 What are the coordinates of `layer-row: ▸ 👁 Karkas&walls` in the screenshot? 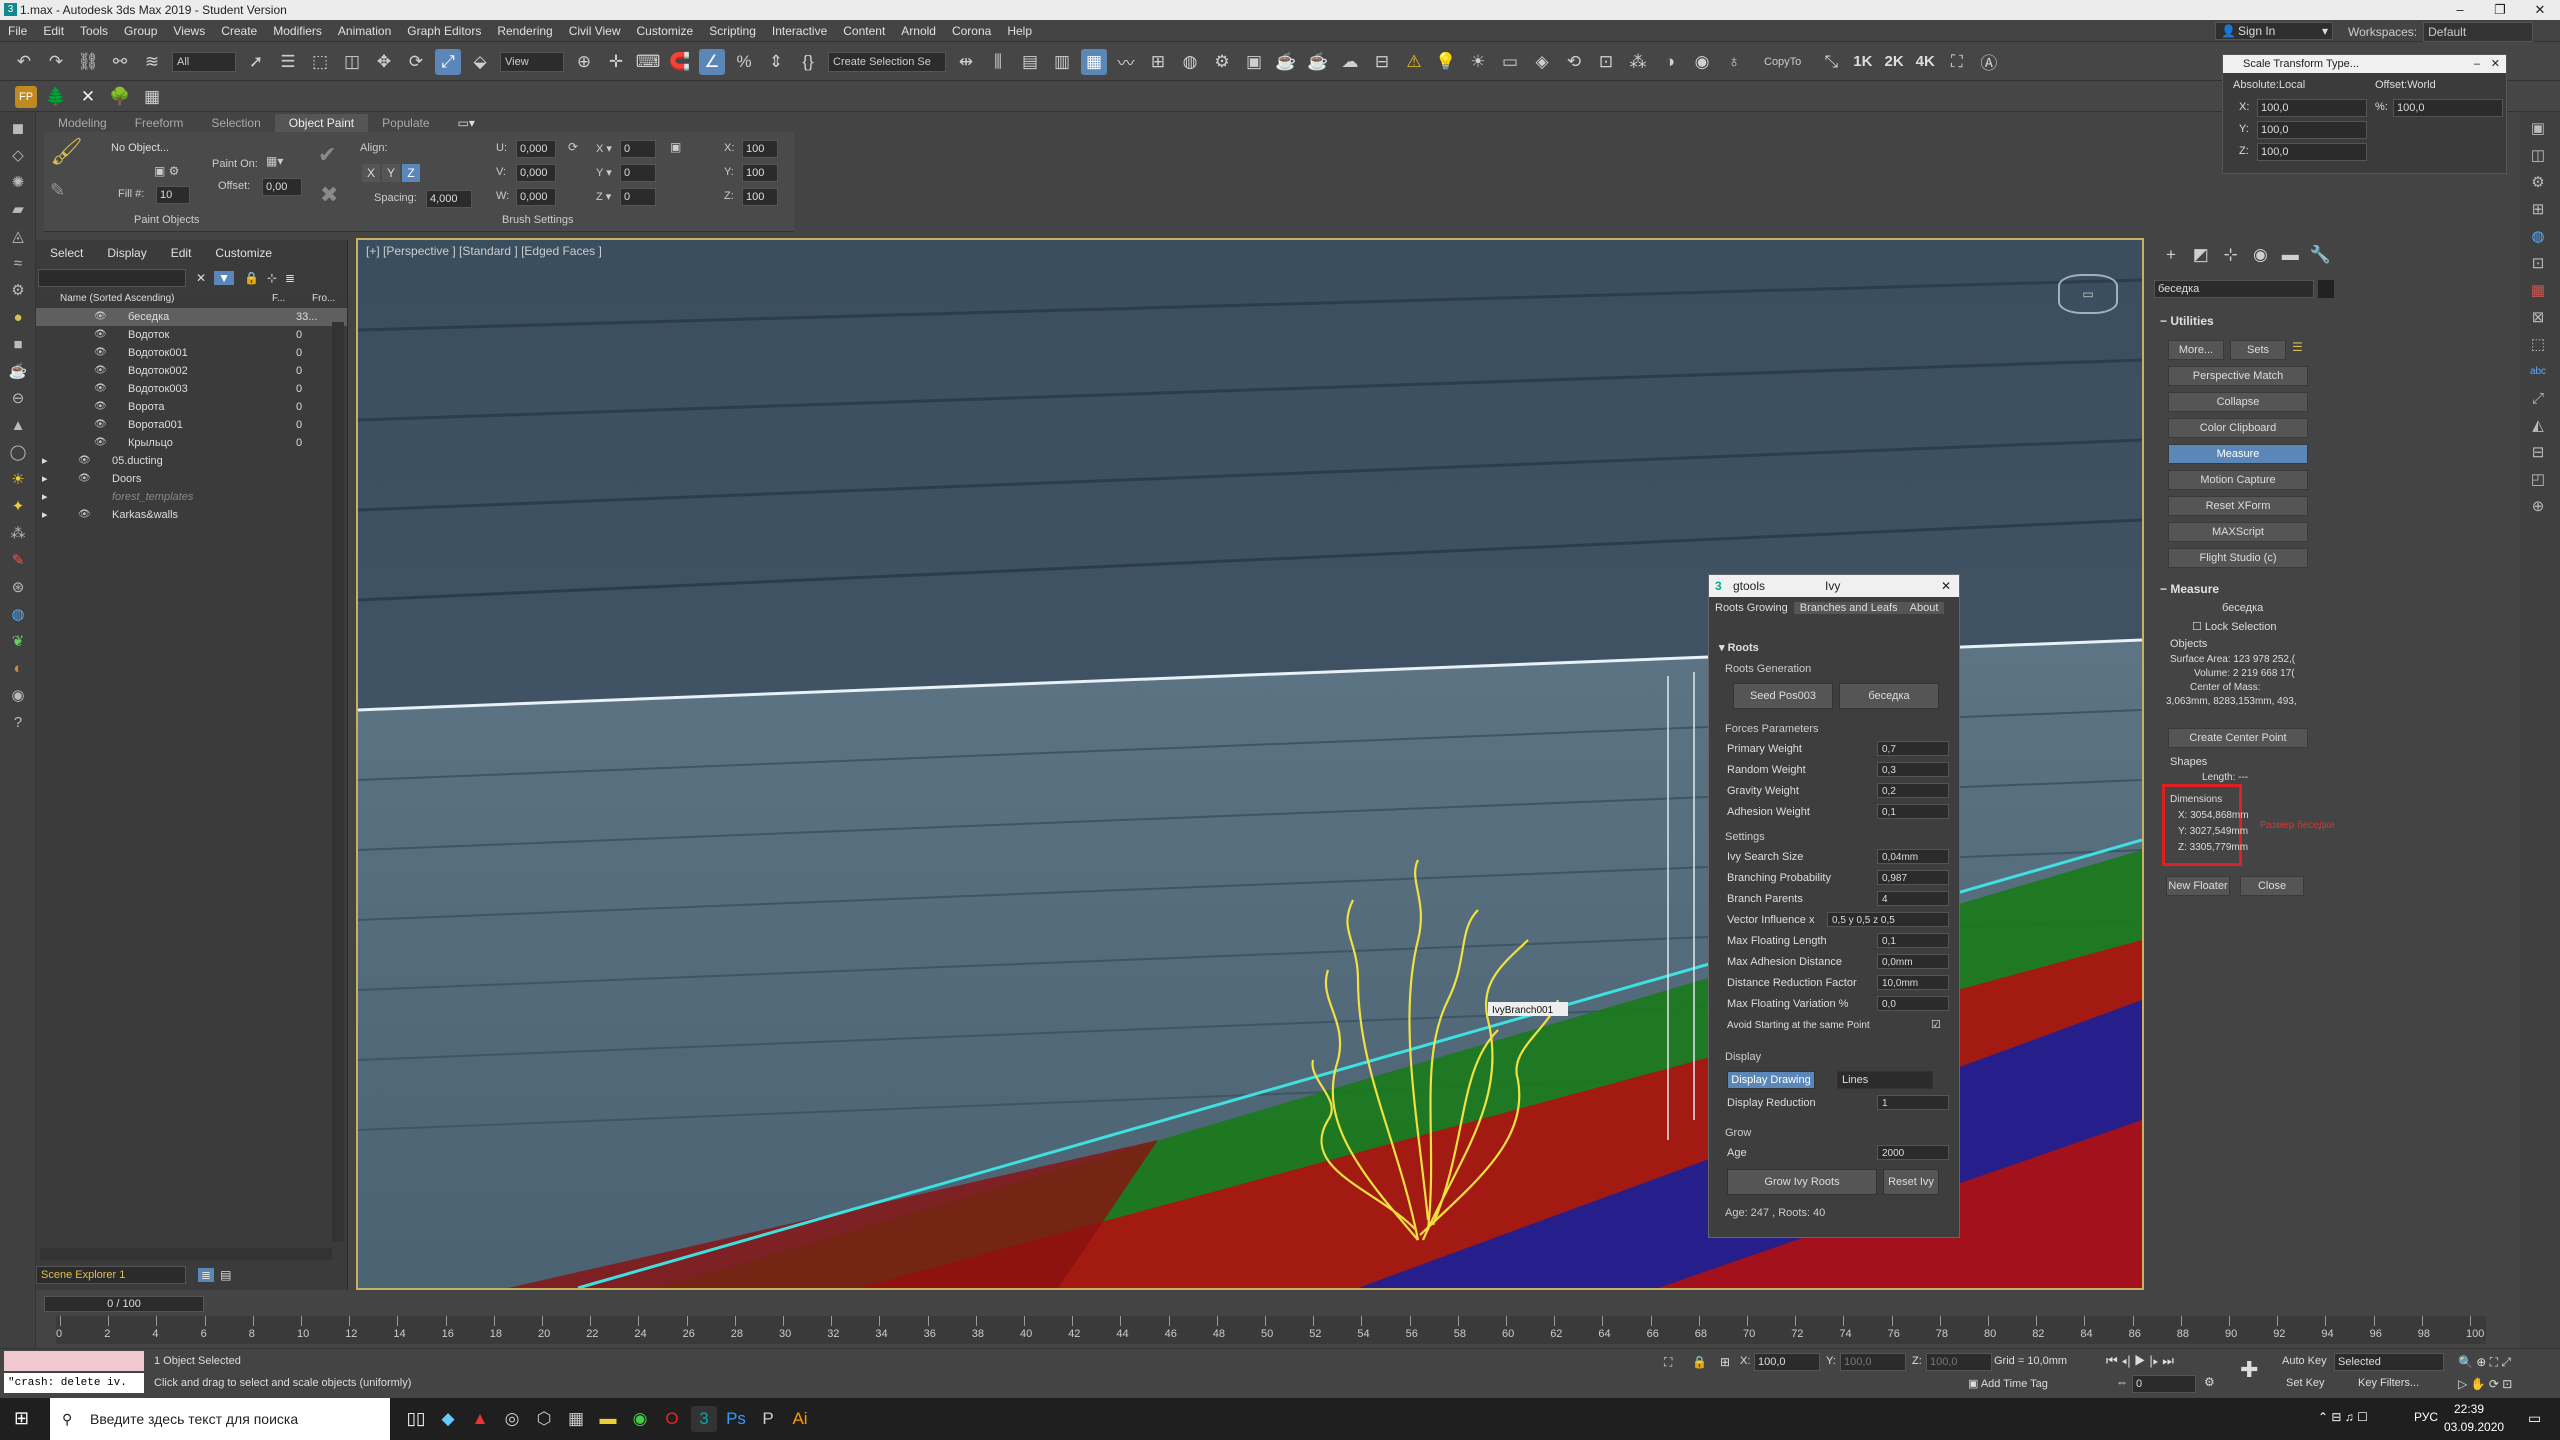 It's located at (191, 515).